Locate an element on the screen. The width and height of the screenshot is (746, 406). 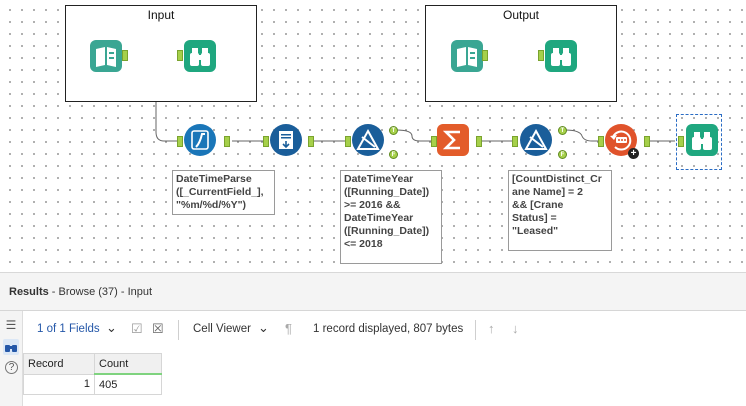
container-output-title: Output is located at coordinates (521, 15).